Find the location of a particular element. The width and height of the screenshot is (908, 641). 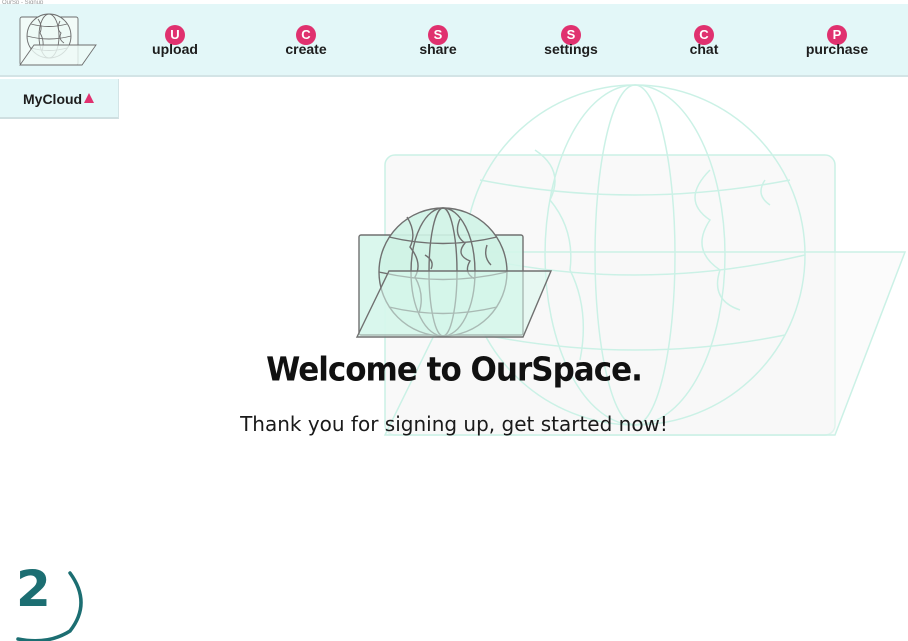

nav-chat-label: chat is located at coordinates (704, 49).